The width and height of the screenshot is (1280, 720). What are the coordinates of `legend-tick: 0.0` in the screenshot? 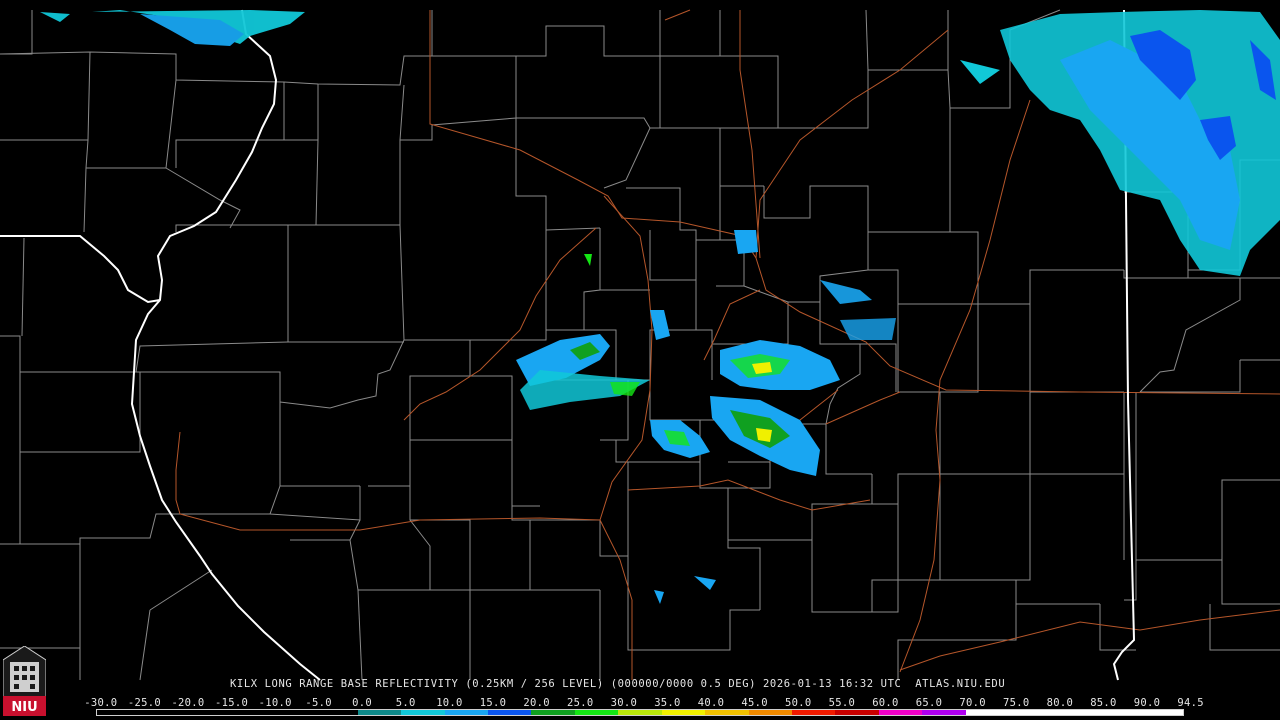 It's located at (362, 703).